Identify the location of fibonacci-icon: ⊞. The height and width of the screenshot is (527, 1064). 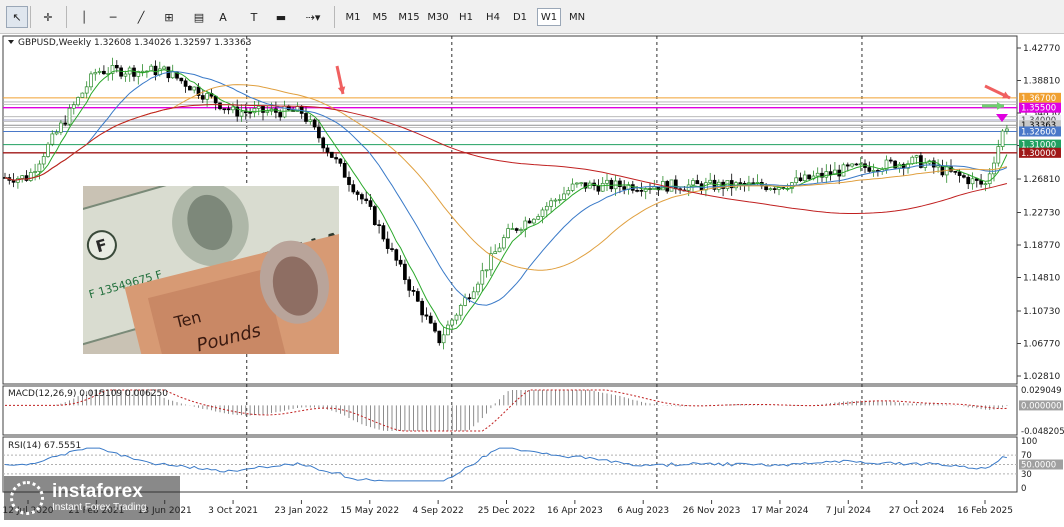
(169, 17).